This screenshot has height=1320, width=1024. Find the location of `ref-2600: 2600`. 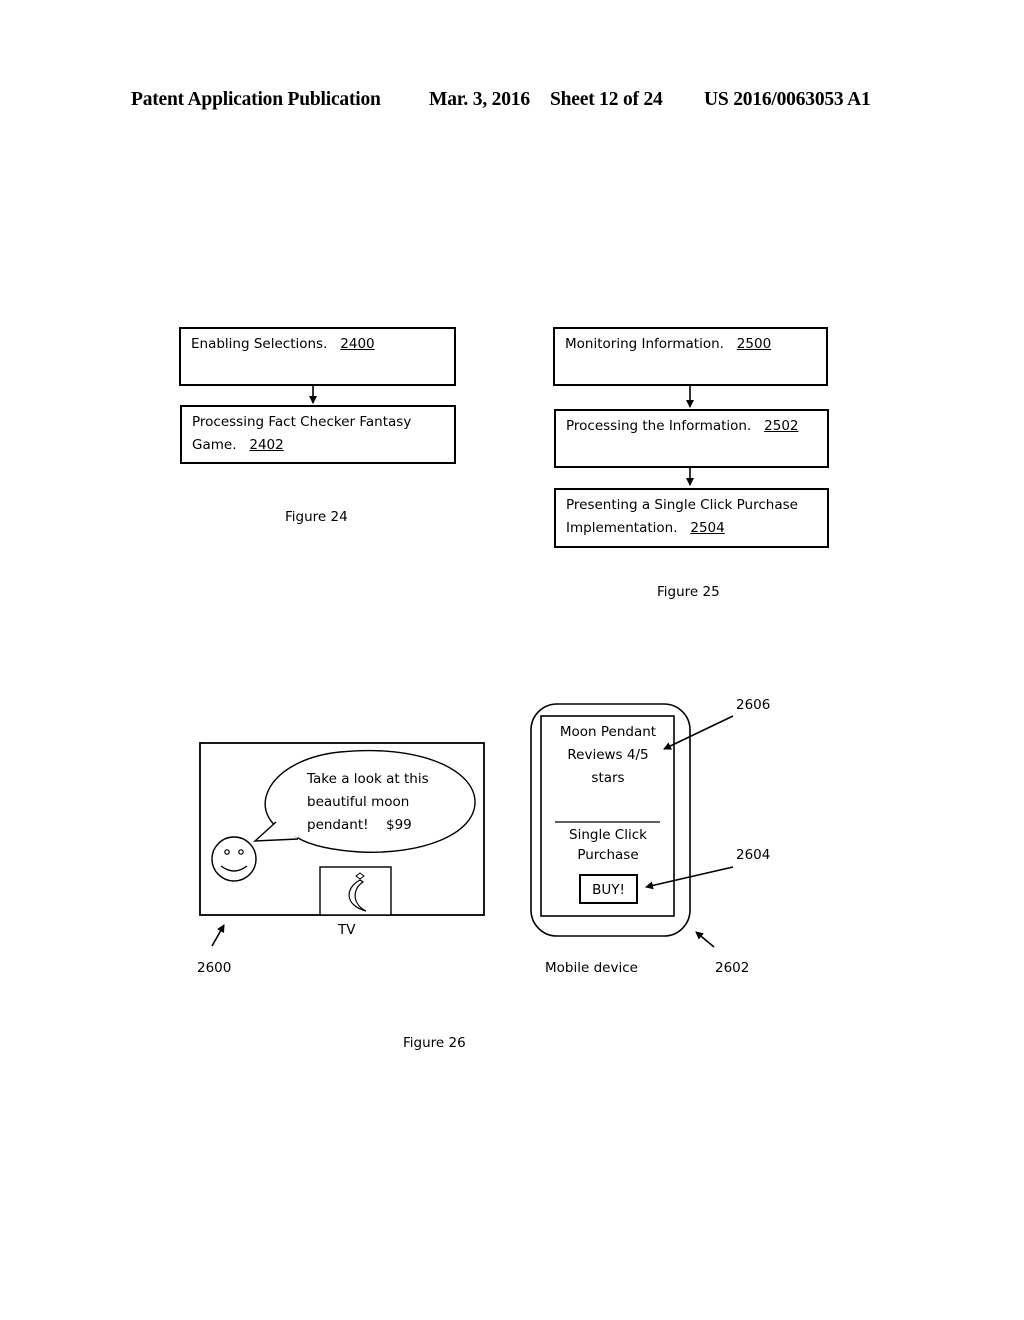

ref-2600: 2600 is located at coordinates (214, 968).